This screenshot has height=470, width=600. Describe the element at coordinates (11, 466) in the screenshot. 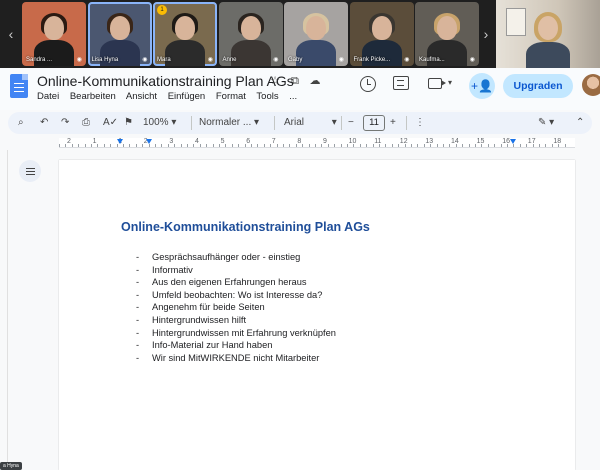

I see `self-name-label: a Hyna` at that location.